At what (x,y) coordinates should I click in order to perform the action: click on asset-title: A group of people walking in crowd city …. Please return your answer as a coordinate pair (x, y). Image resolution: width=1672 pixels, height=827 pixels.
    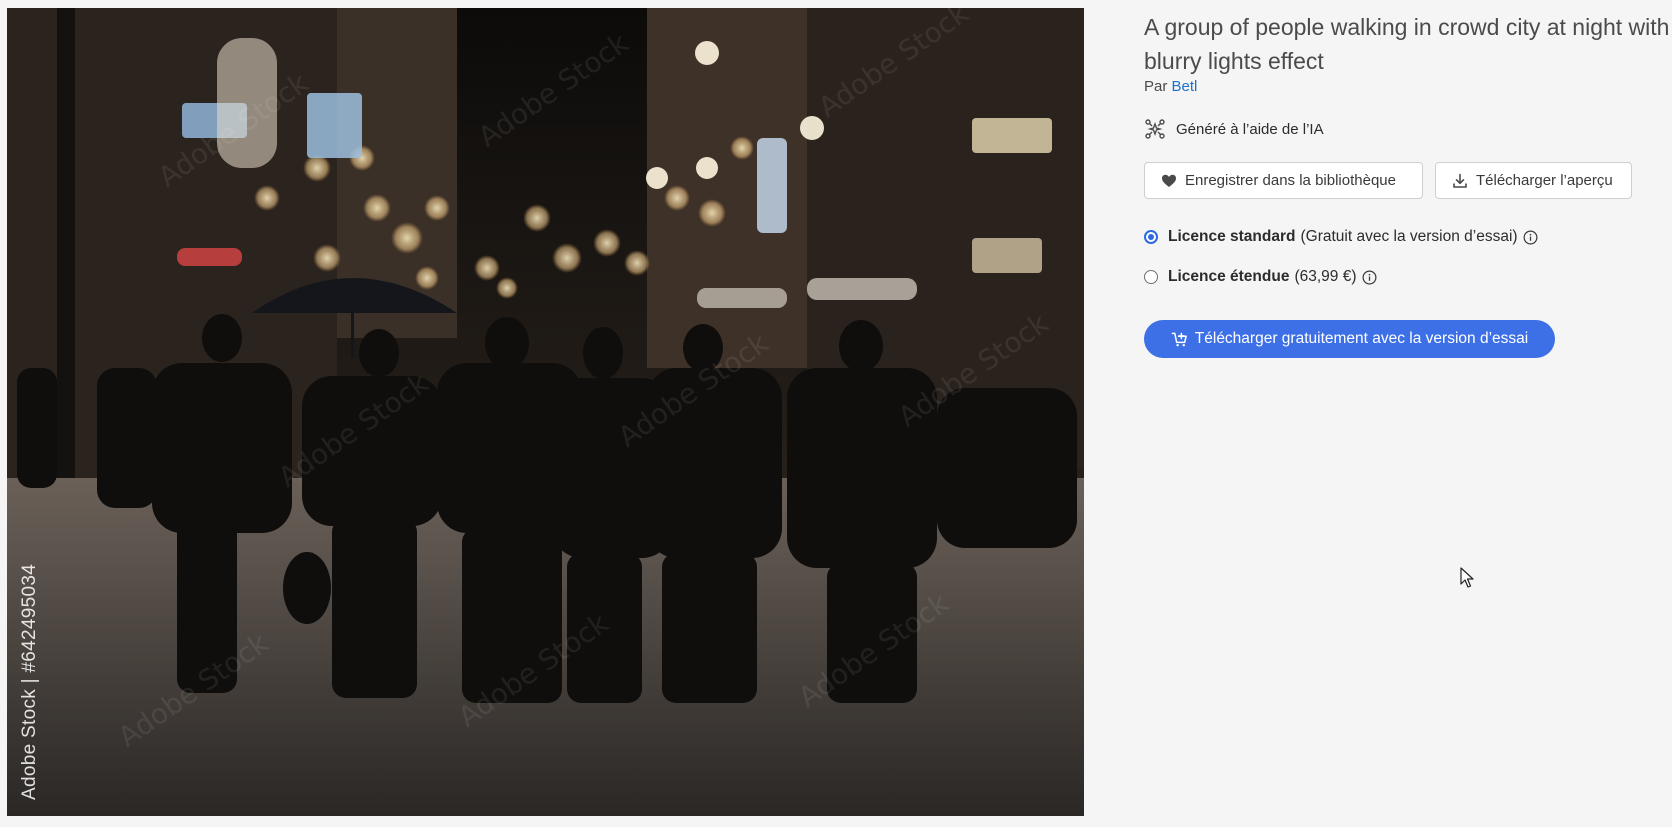
    Looking at the image, I should click on (1407, 44).